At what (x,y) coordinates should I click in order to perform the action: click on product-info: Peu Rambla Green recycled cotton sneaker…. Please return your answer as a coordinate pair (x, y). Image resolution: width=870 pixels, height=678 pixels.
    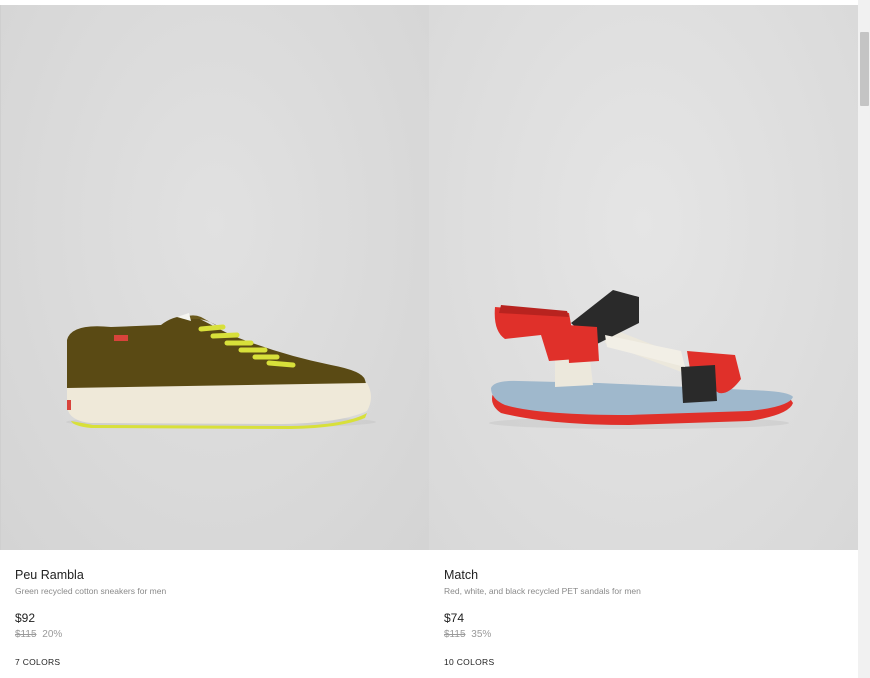
    Looking at the image, I should click on (217, 617).